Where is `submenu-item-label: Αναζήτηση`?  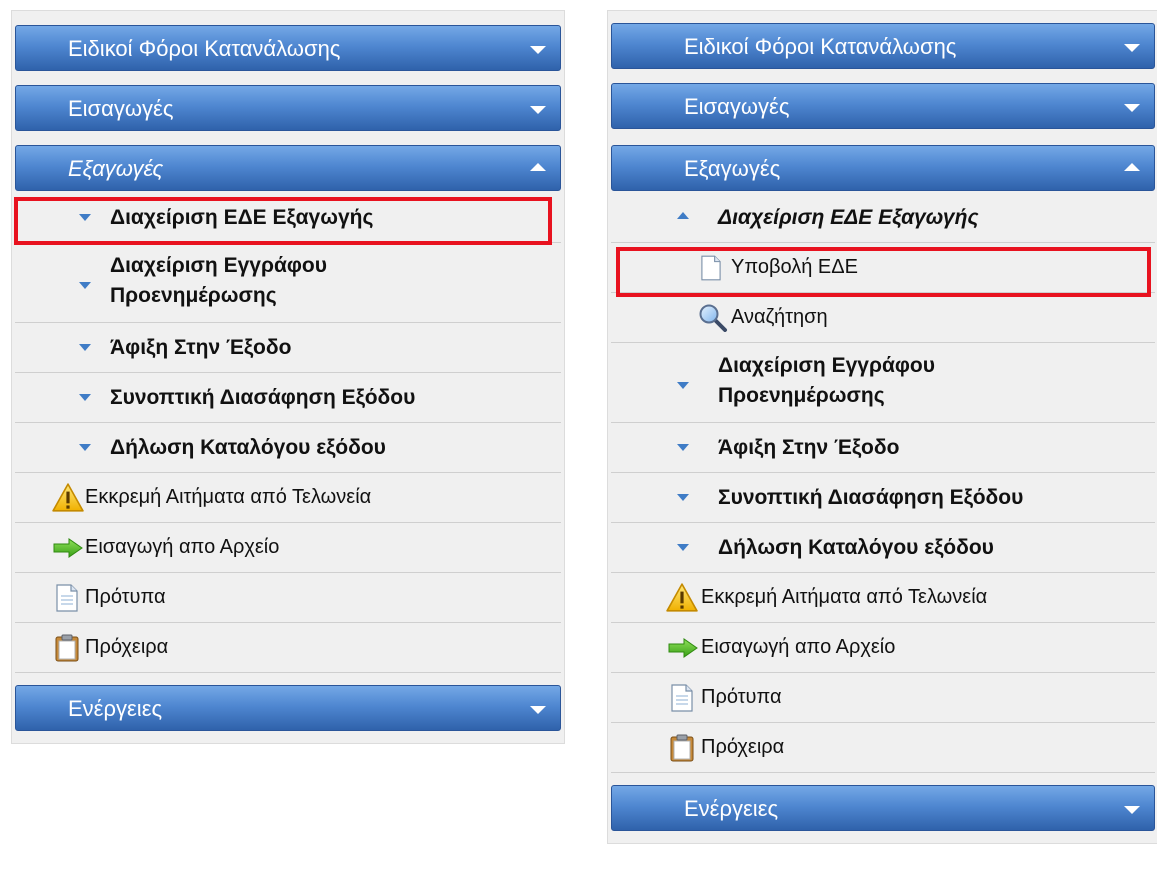
submenu-item-label: Αναζήτηση is located at coordinates (779, 317).